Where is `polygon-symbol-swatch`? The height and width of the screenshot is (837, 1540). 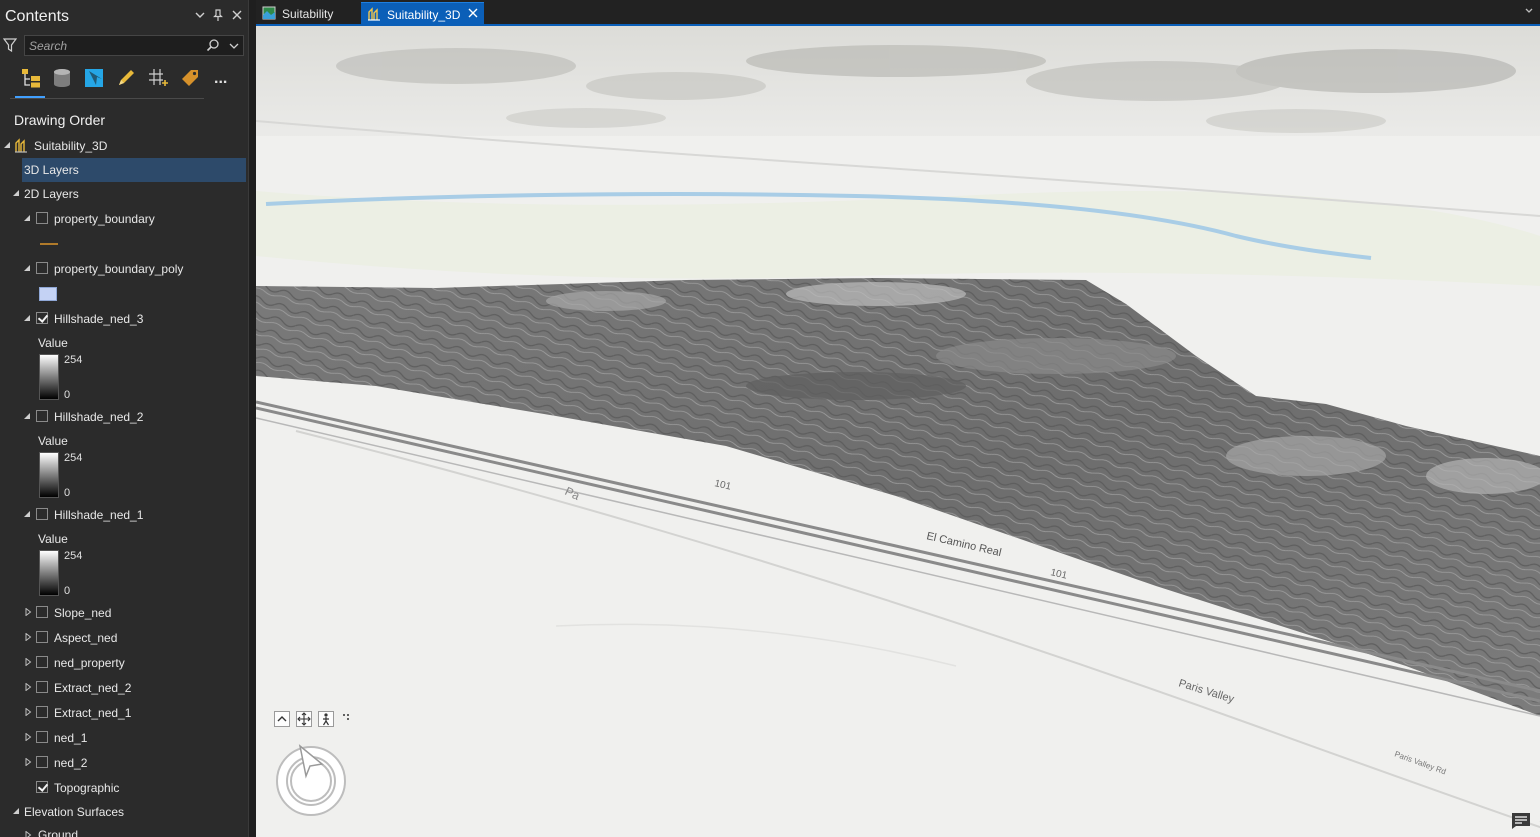
polygon-symbol-swatch is located at coordinates (48, 294).